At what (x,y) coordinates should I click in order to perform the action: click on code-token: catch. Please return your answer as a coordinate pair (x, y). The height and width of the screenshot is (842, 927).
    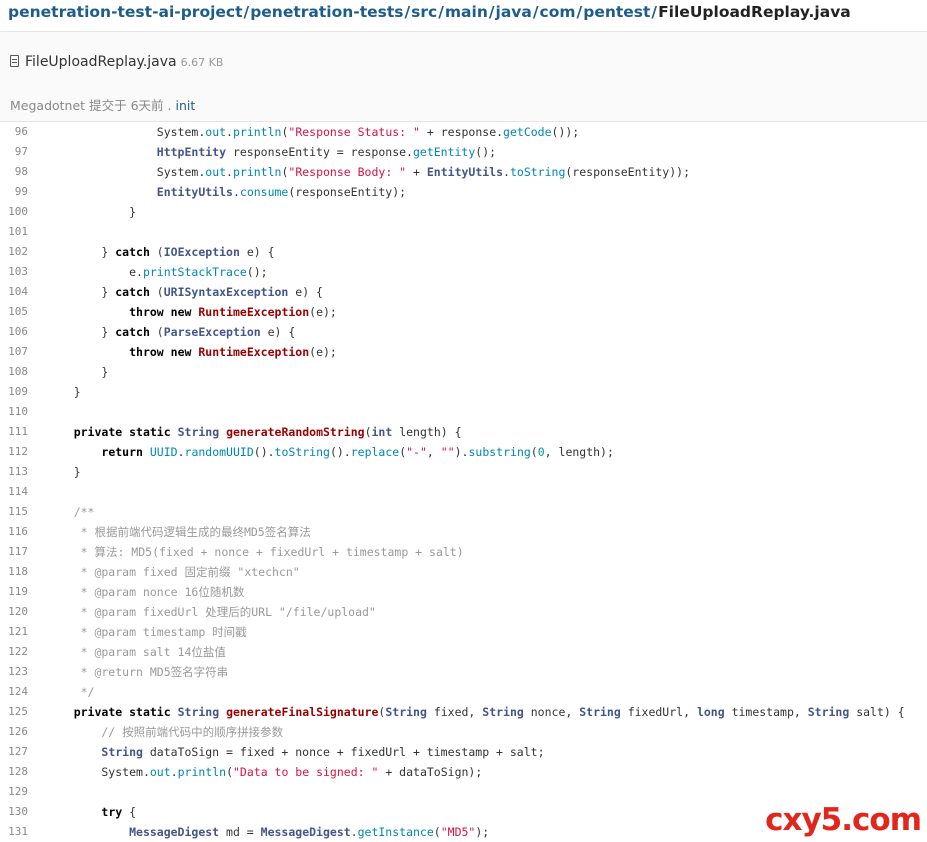
    Looking at the image, I should click on (132, 332).